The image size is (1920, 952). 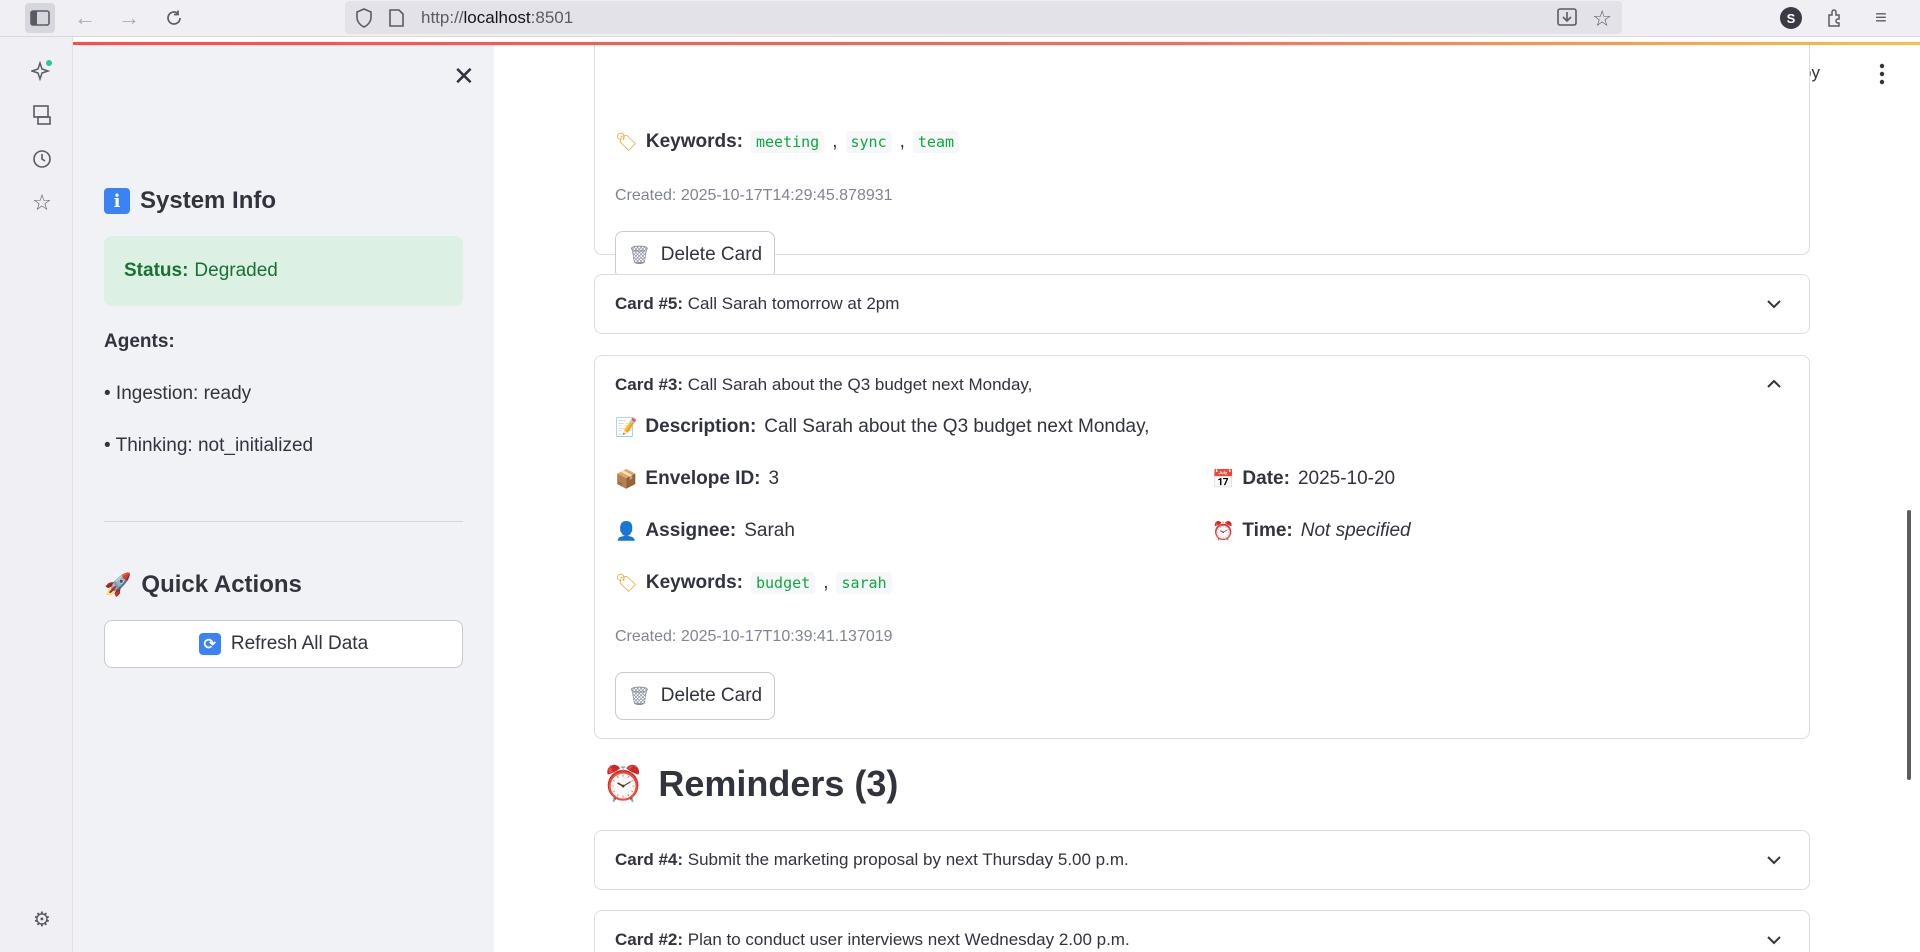 I want to click on date-field: 📅 Date: 2025-10-20, so click(x=1304, y=478).